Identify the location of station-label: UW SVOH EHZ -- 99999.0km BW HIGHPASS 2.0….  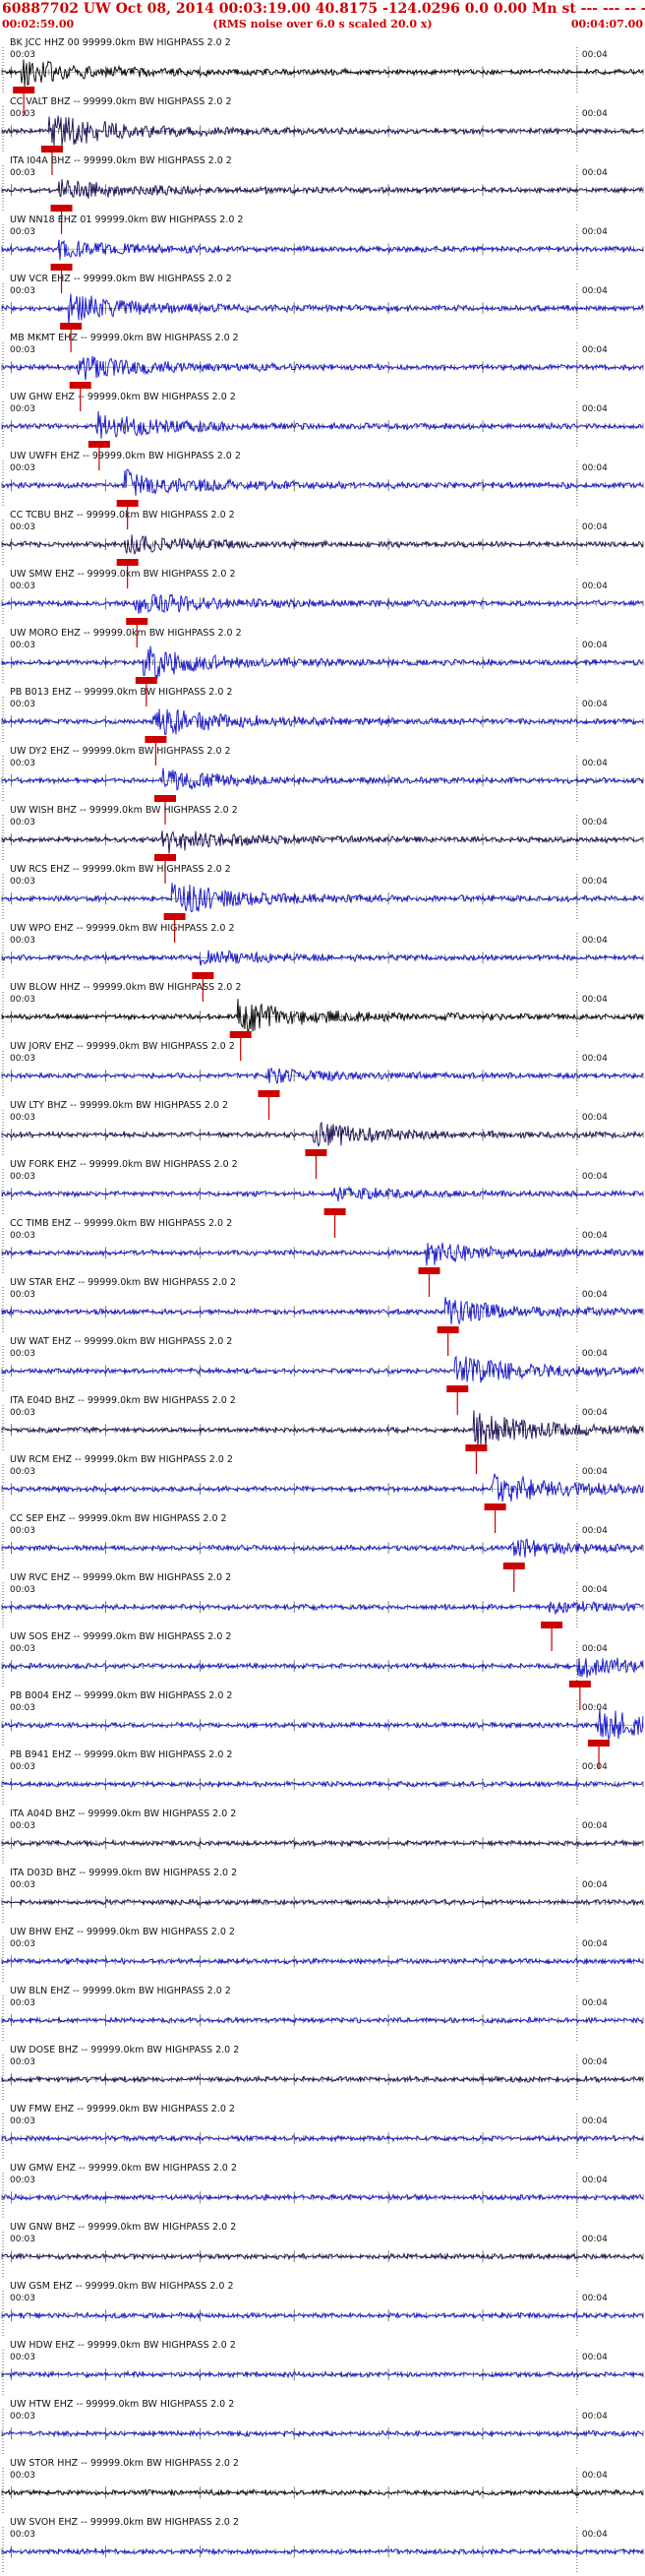
(125, 2522).